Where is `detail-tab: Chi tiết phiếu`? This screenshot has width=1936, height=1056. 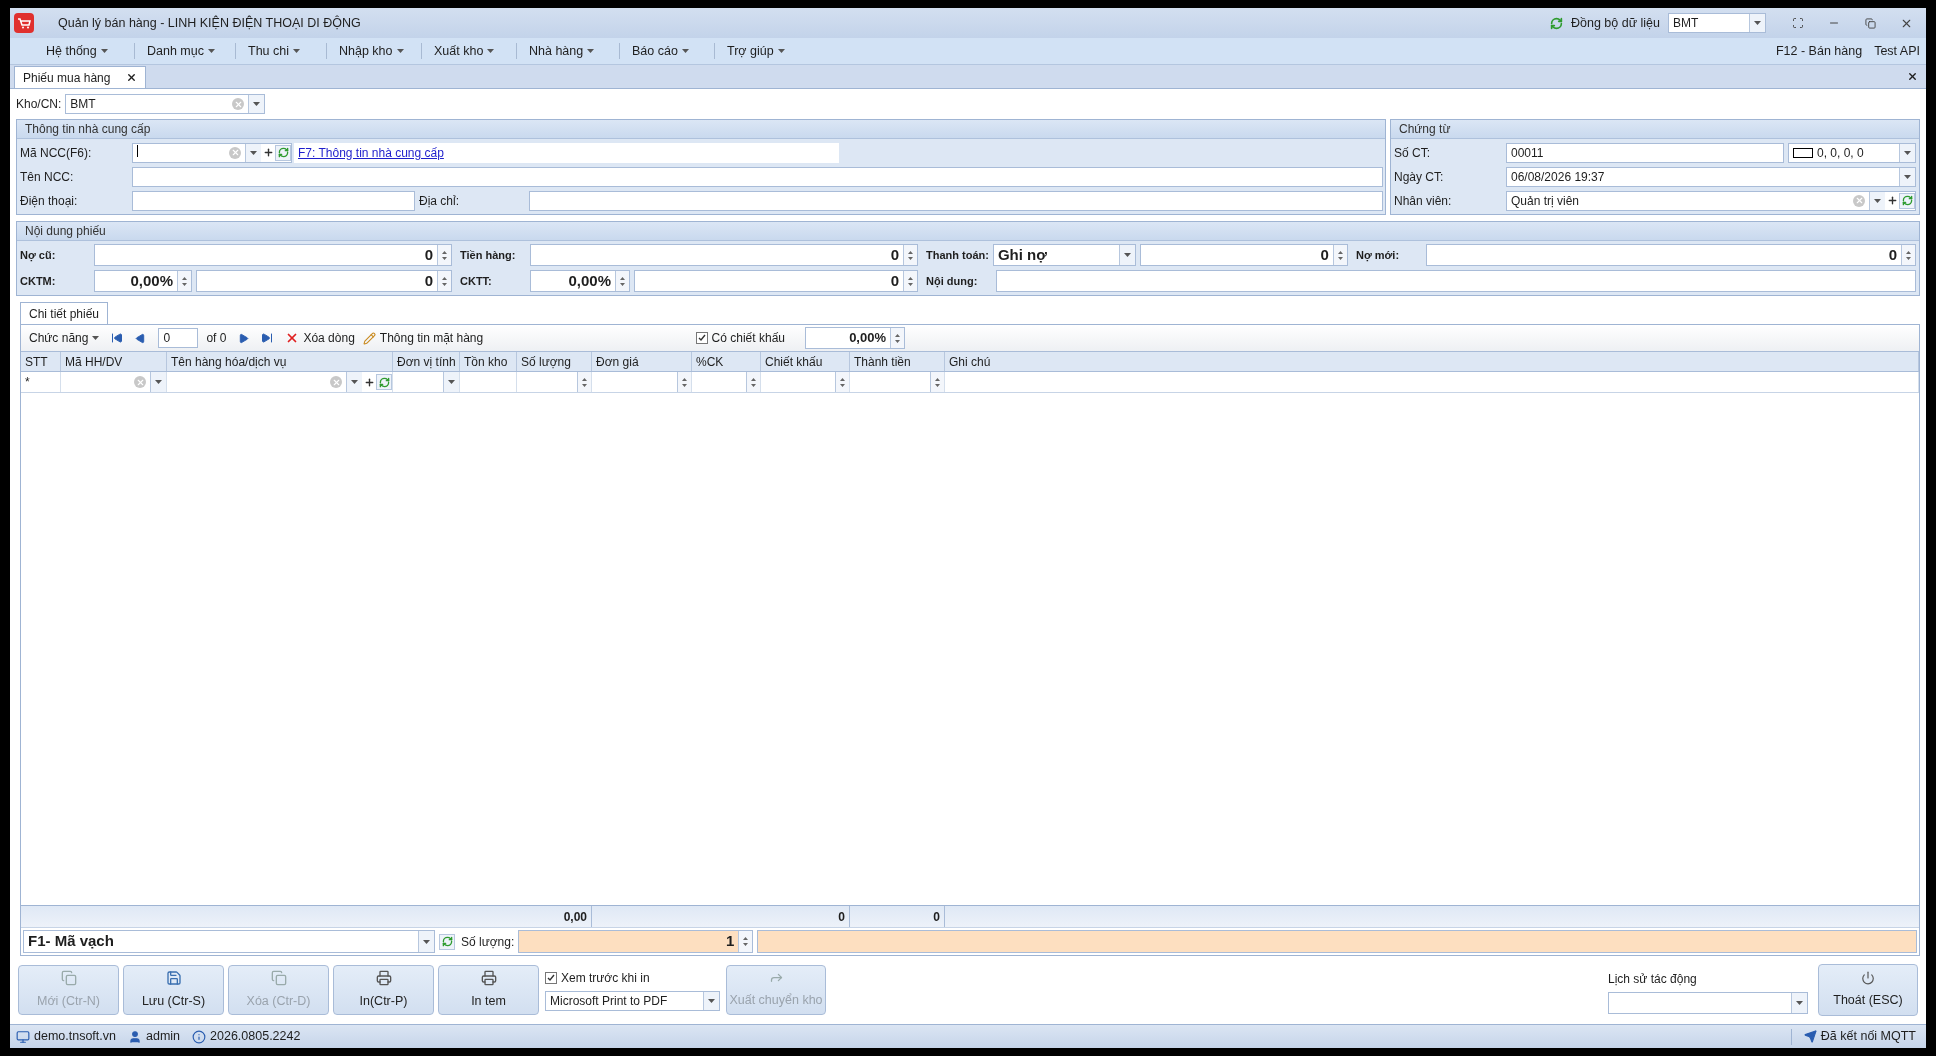
detail-tab: Chi tiết phiếu is located at coordinates (64, 313).